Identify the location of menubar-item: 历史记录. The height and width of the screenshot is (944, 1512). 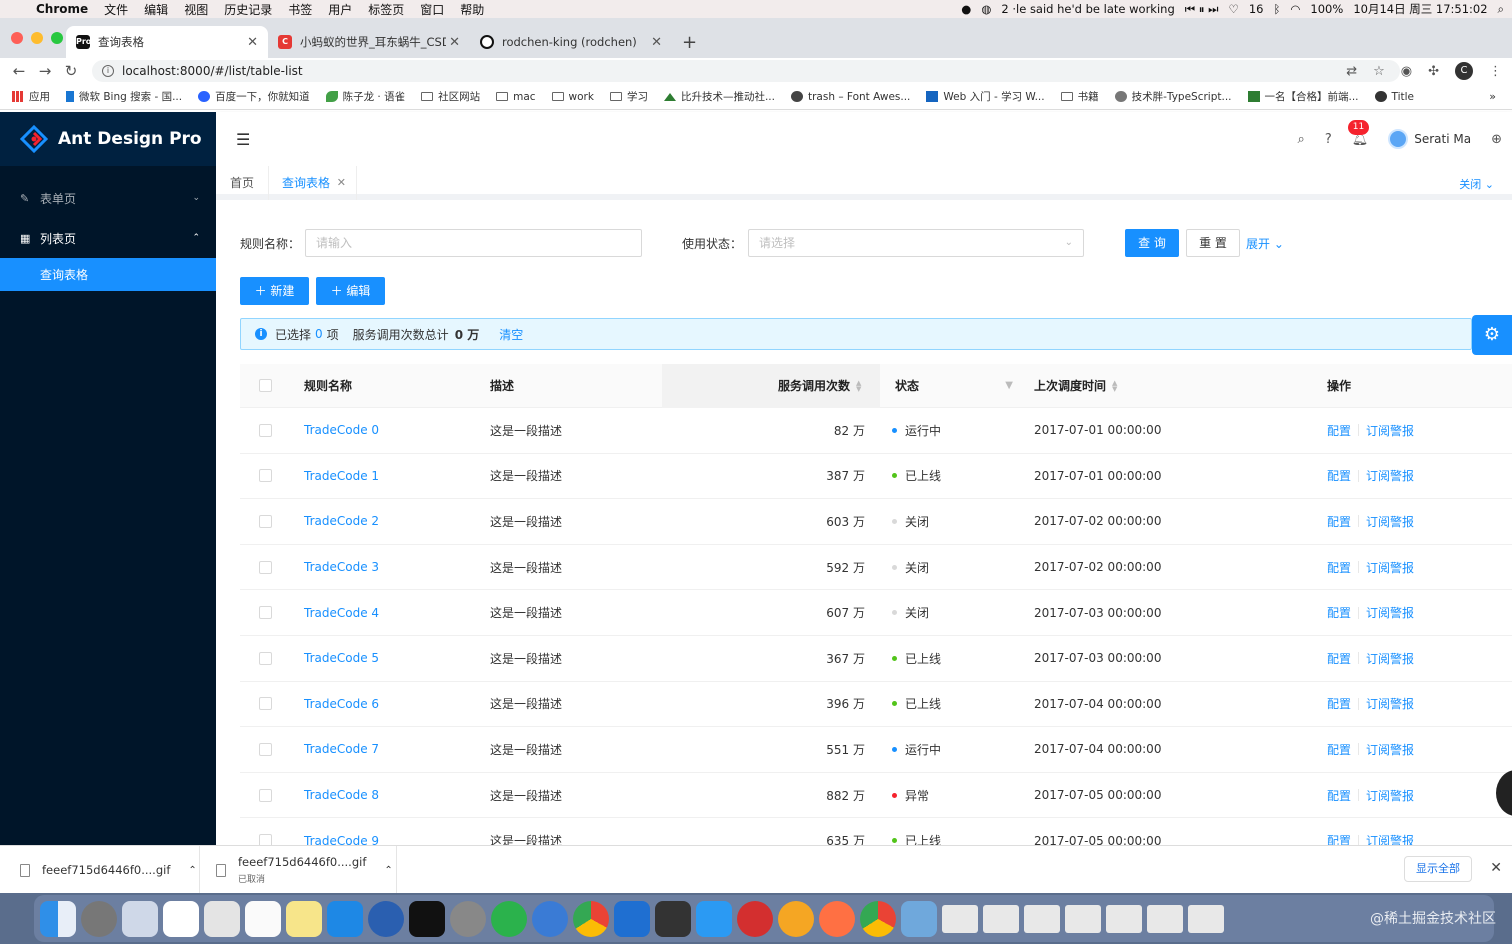
(248, 9).